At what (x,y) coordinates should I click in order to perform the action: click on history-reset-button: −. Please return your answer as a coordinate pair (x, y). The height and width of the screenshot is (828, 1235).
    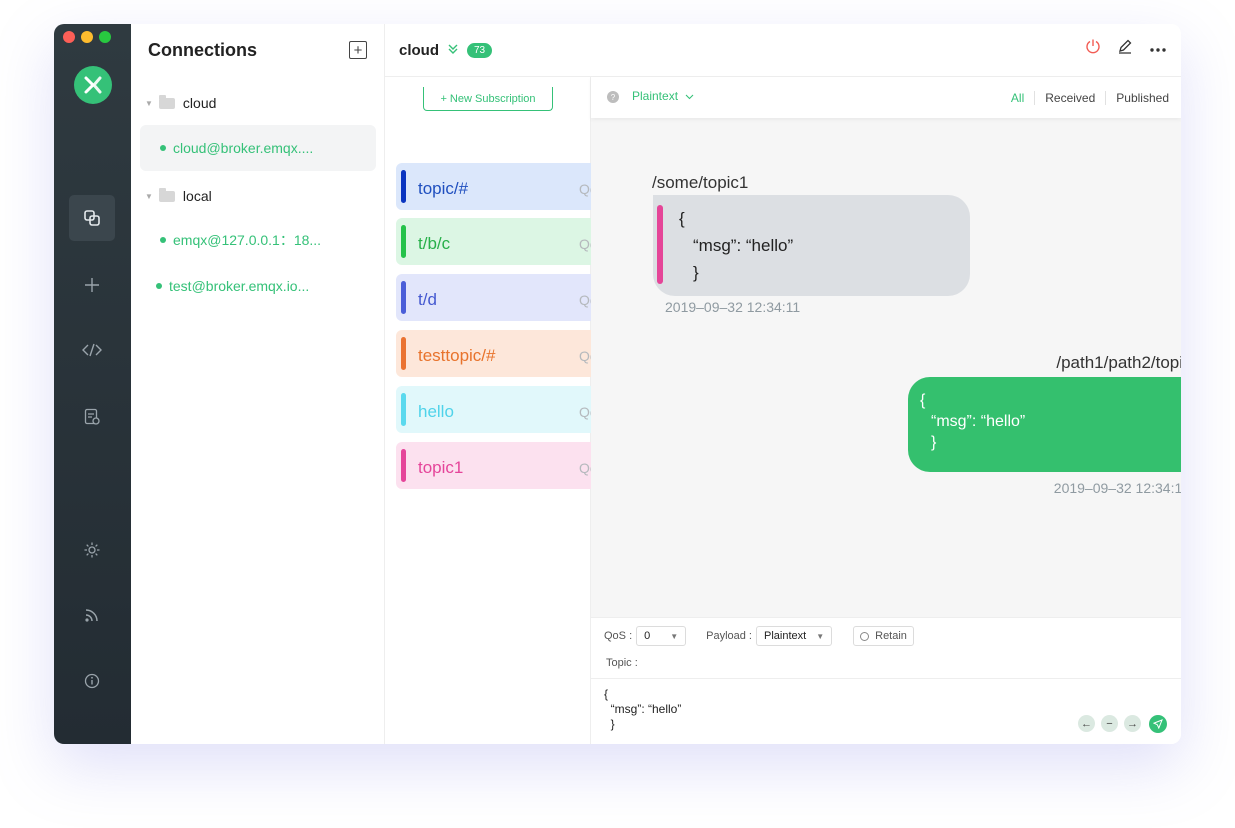
    Looking at the image, I should click on (1109, 723).